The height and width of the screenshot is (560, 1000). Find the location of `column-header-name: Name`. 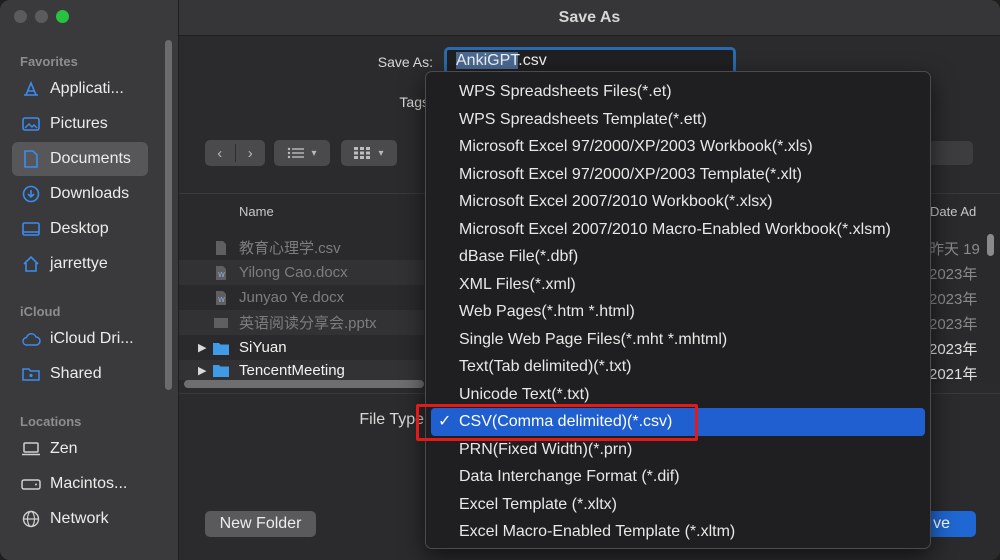

column-header-name: Name is located at coordinates (256, 211).